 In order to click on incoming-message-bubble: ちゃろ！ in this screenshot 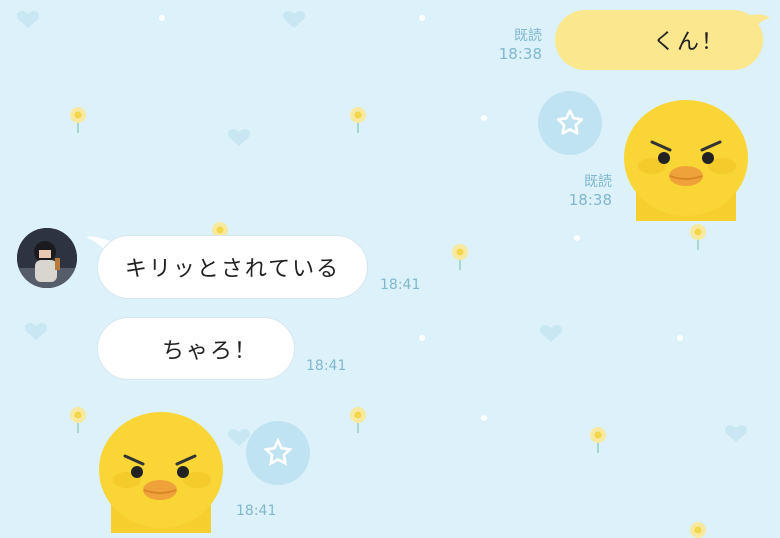, I will do `click(196, 348)`.